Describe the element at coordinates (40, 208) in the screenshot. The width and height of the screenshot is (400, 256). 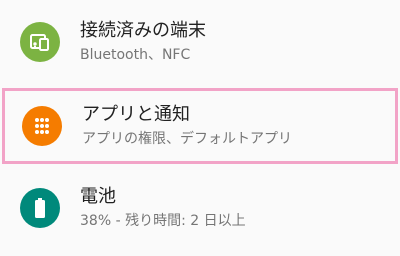
I see `battery-icon` at that location.